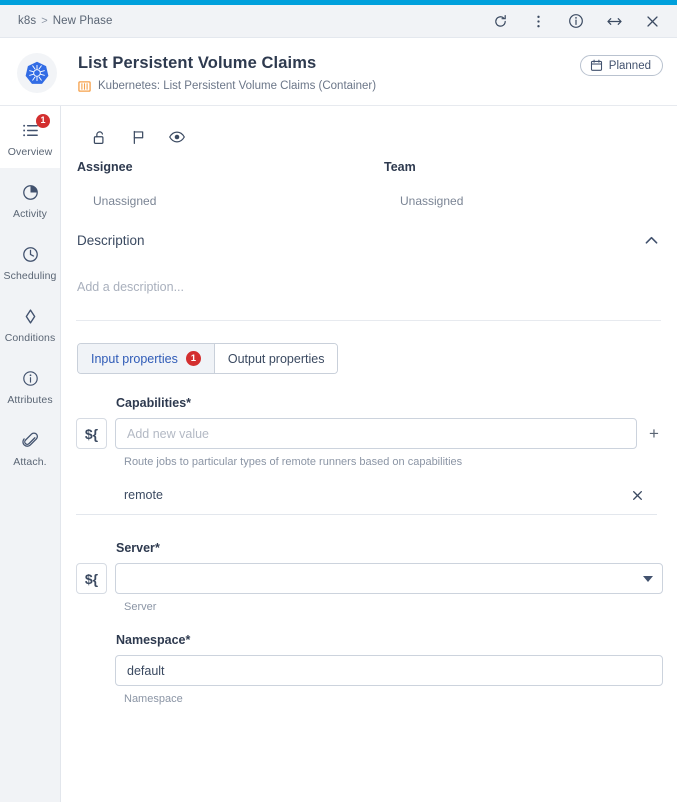 Image resolution: width=677 pixels, height=802 pixels. What do you see at coordinates (30, 399) in the screenshot?
I see `sidebar-label-attributes: Attributes` at bounding box center [30, 399].